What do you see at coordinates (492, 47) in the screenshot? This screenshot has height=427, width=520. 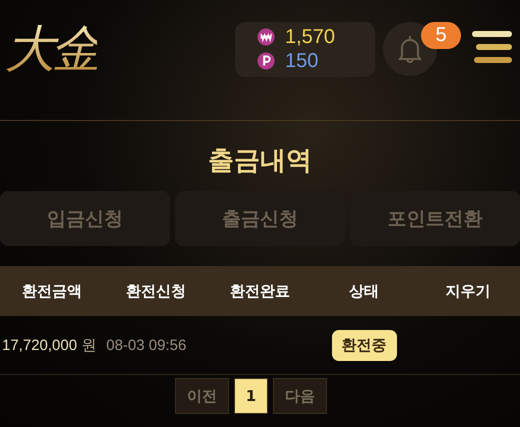 I see `menu-icon` at bounding box center [492, 47].